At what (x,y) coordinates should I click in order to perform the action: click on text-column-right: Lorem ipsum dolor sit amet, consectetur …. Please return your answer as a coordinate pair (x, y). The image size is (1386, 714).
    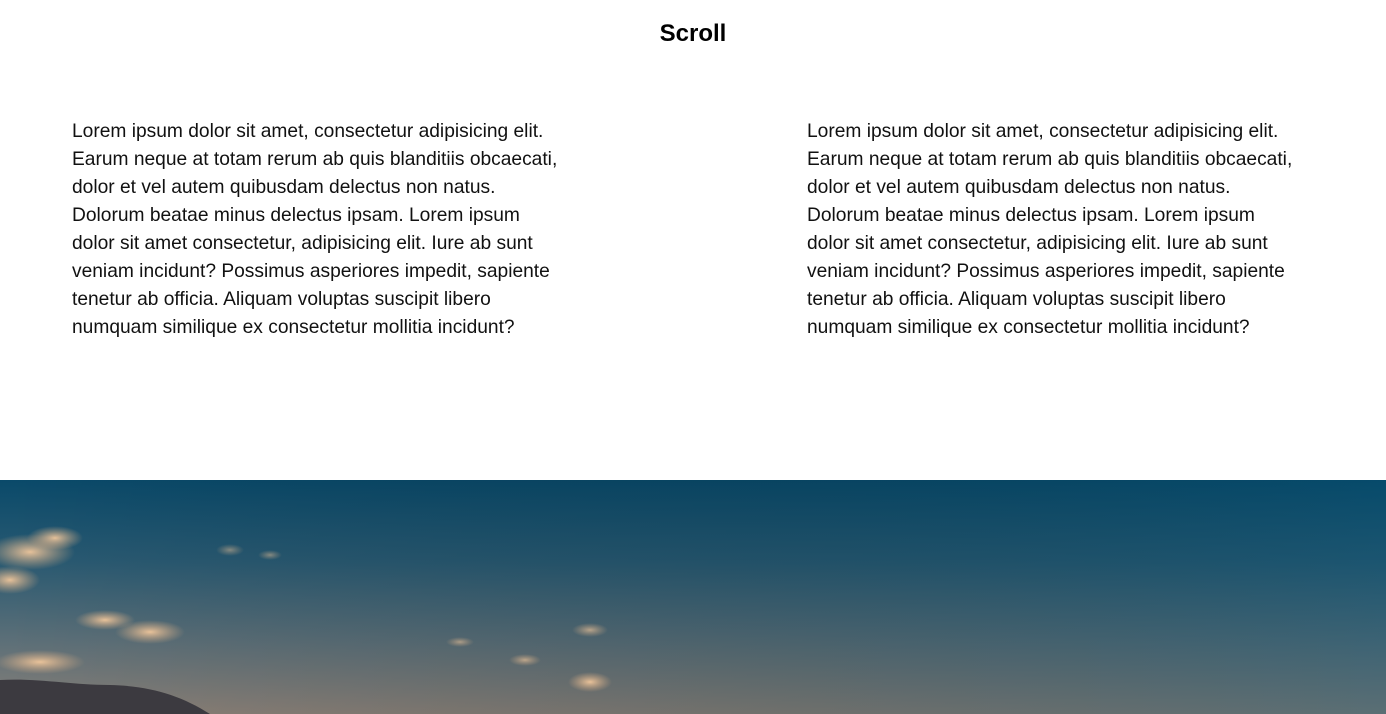
    Looking at the image, I should click on (1050, 229).